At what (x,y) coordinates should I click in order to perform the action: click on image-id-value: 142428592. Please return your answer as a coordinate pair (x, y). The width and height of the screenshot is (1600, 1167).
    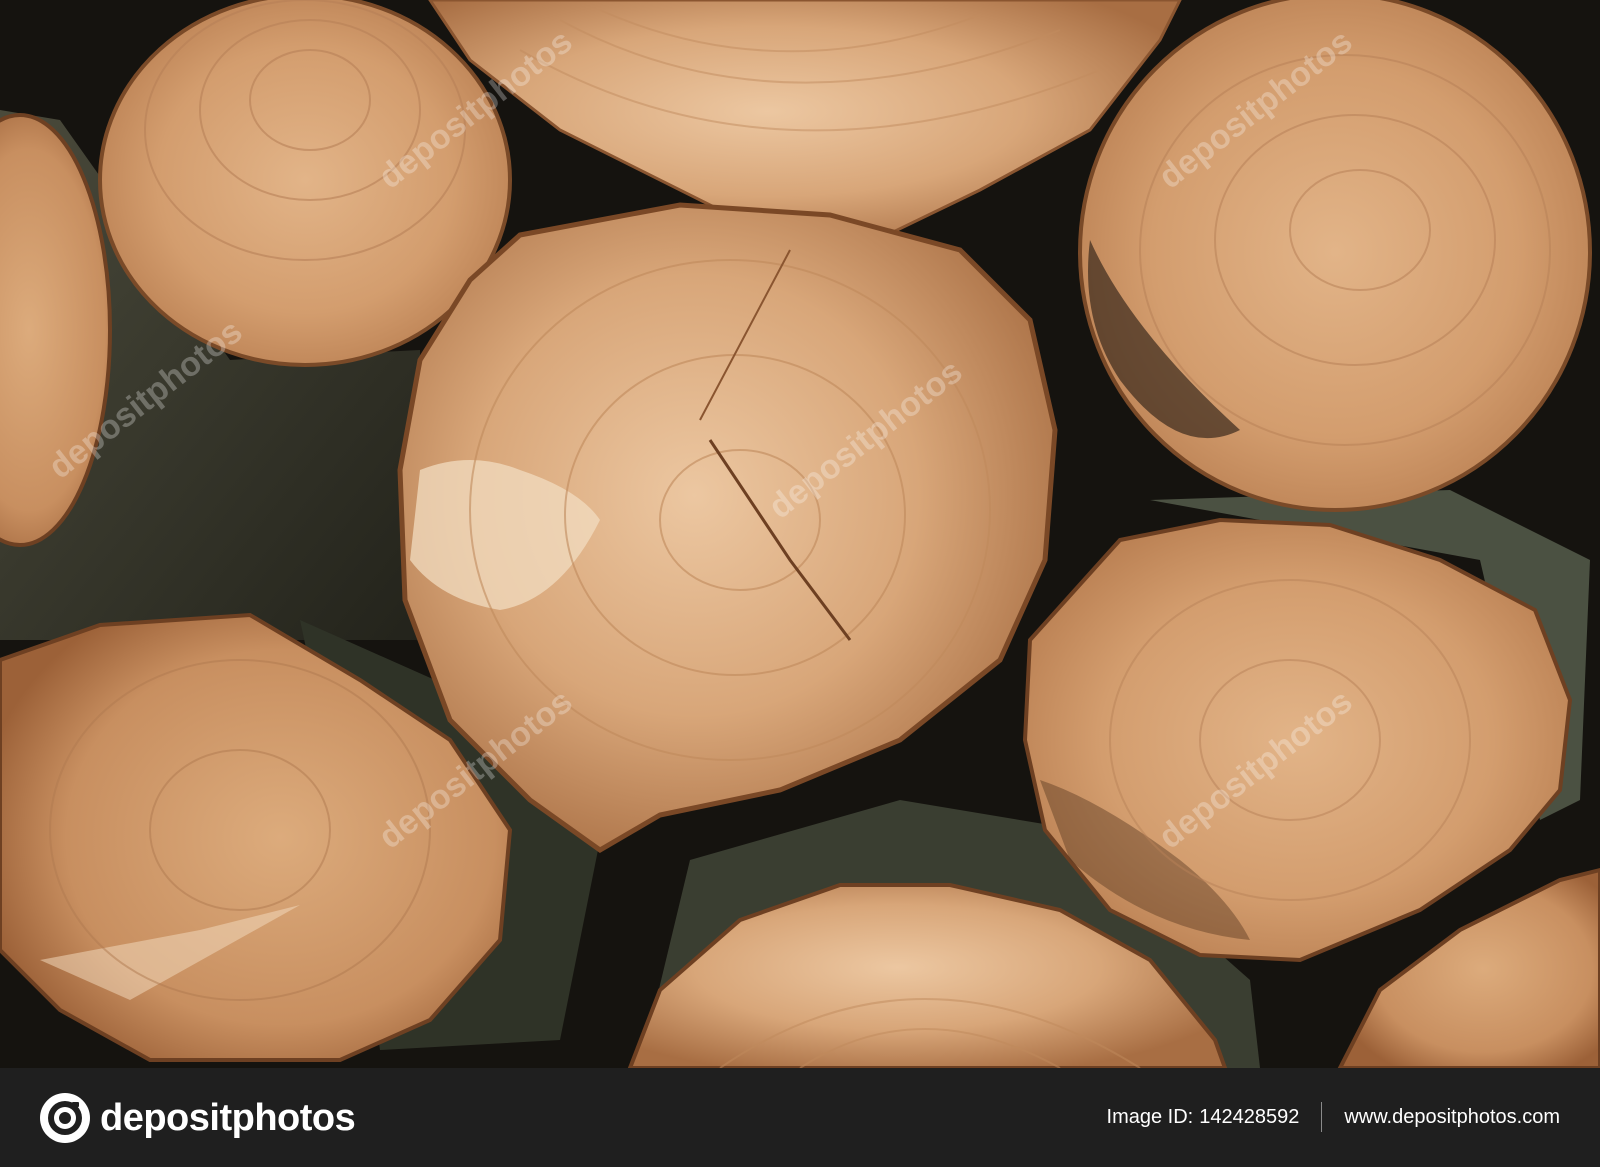
    Looking at the image, I should click on (1249, 1116).